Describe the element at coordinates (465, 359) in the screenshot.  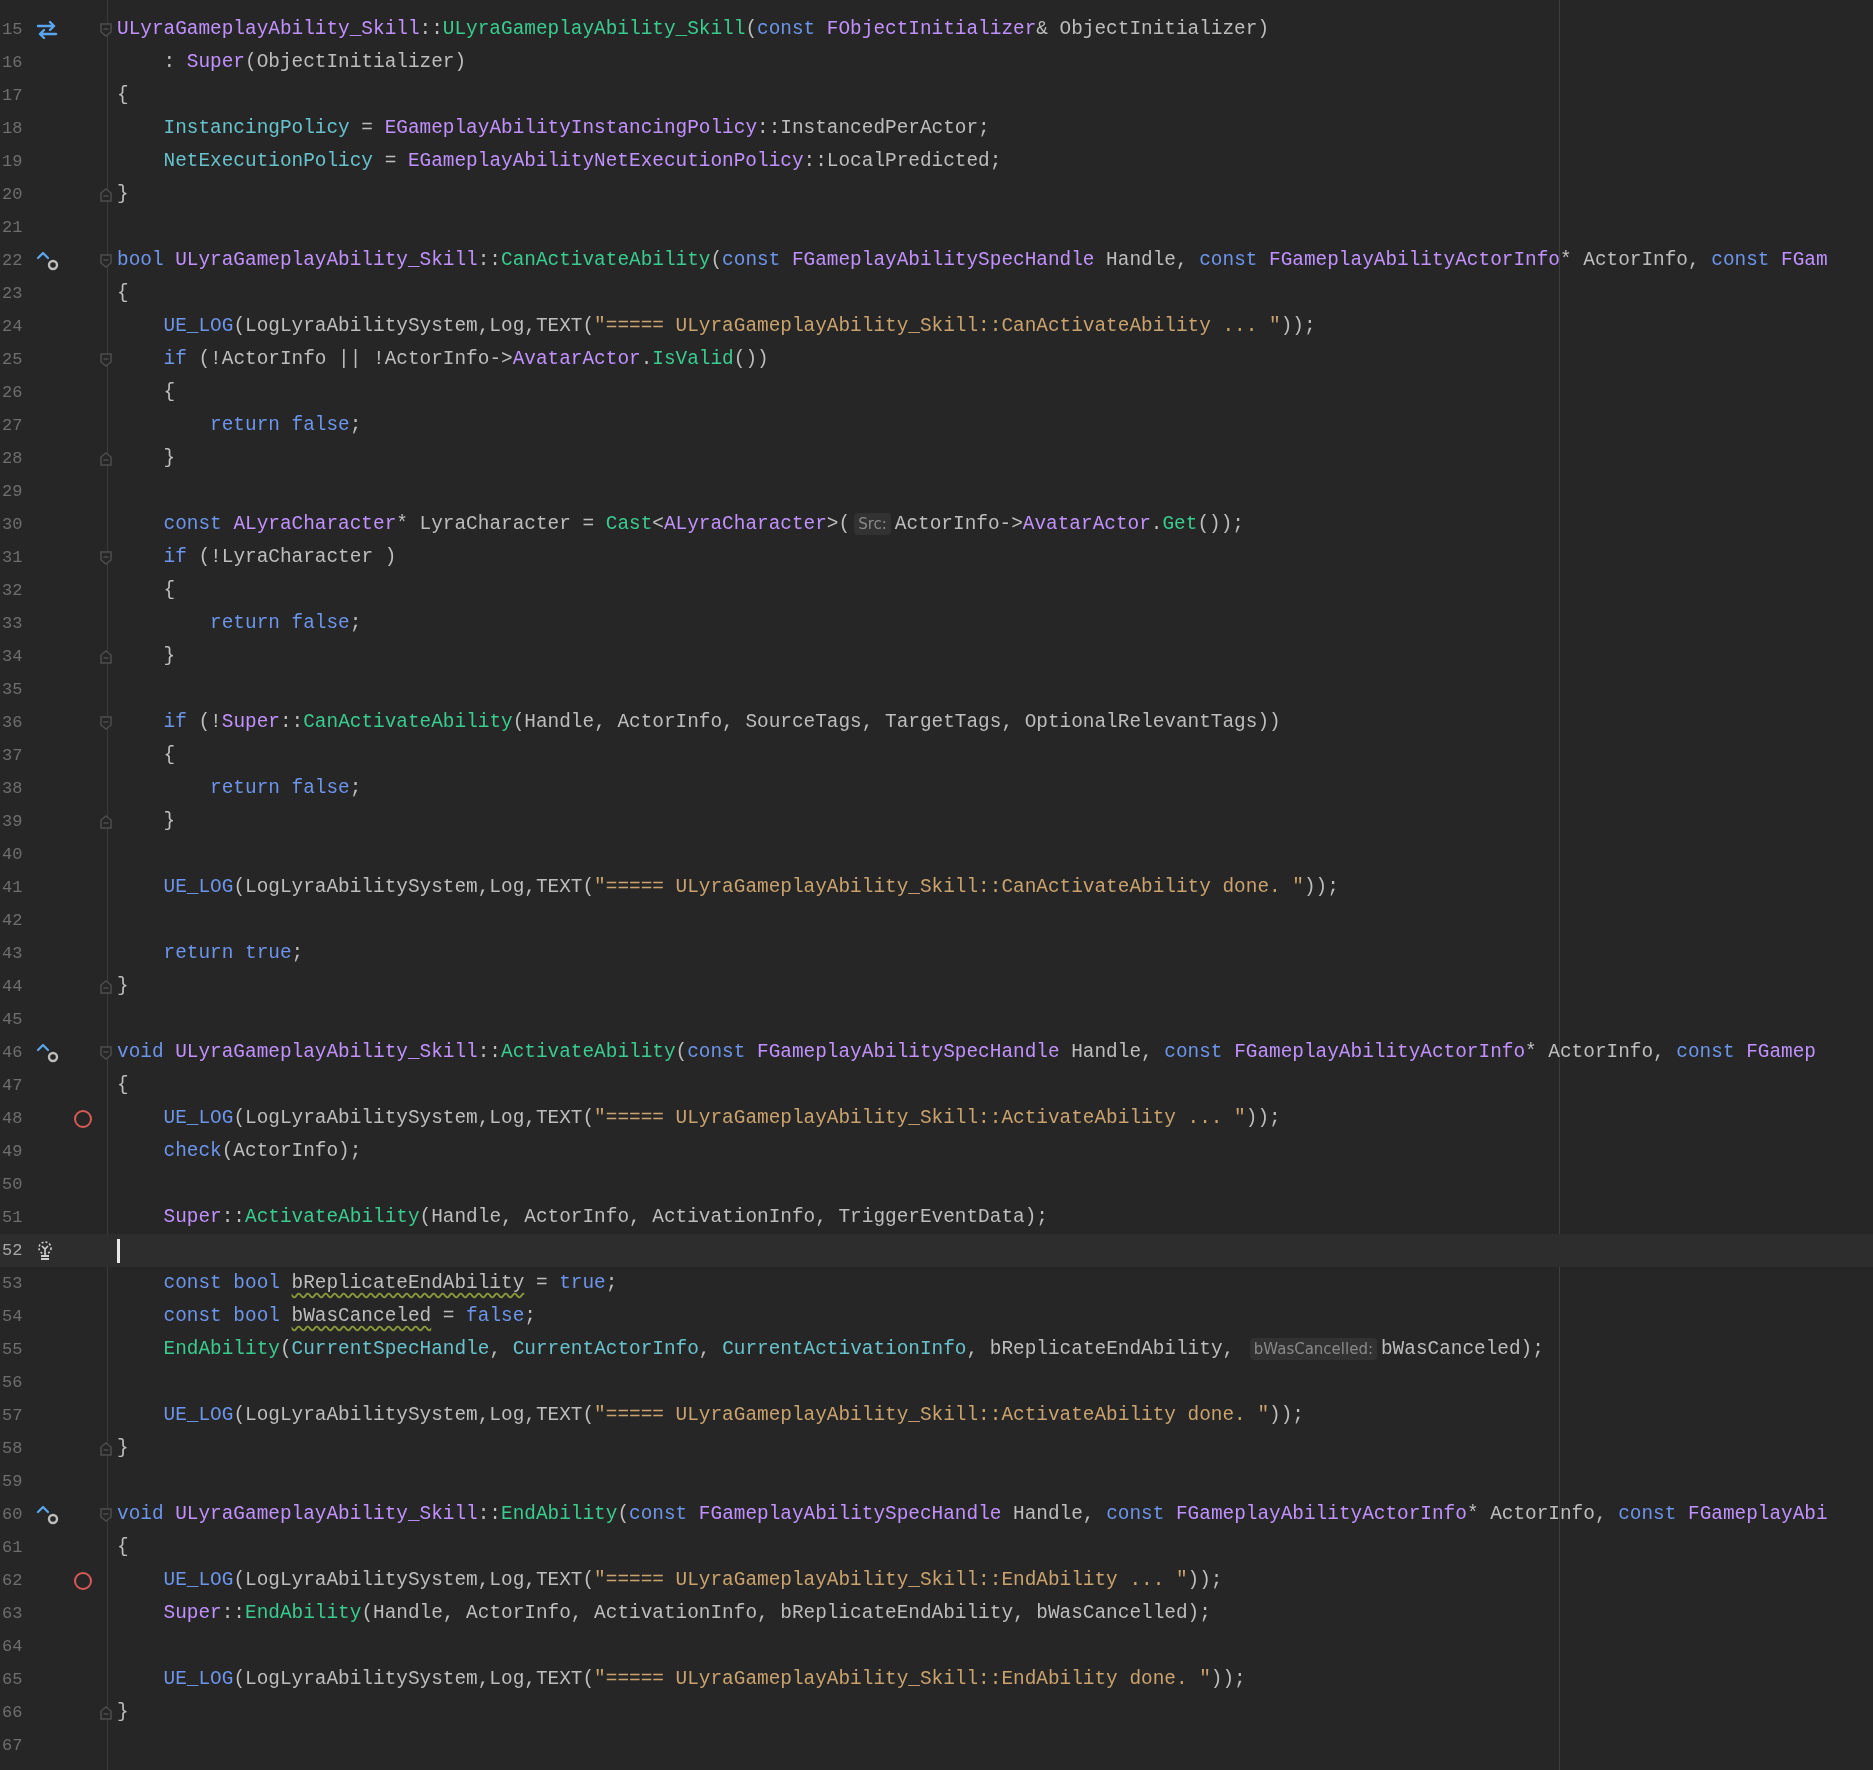
I see `code-text: if (!ActorInfo || !ActorInfo->AvatarActor.IsValid())` at that location.